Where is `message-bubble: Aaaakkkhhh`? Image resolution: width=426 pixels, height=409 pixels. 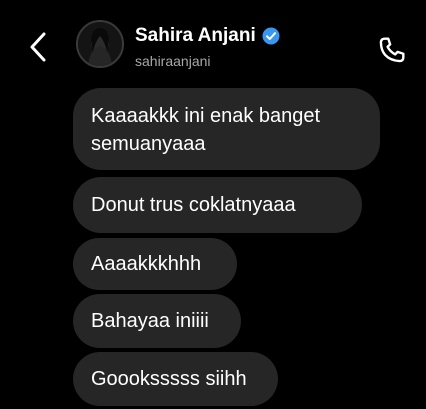 message-bubble: Aaaakkkhhh is located at coordinates (155, 264).